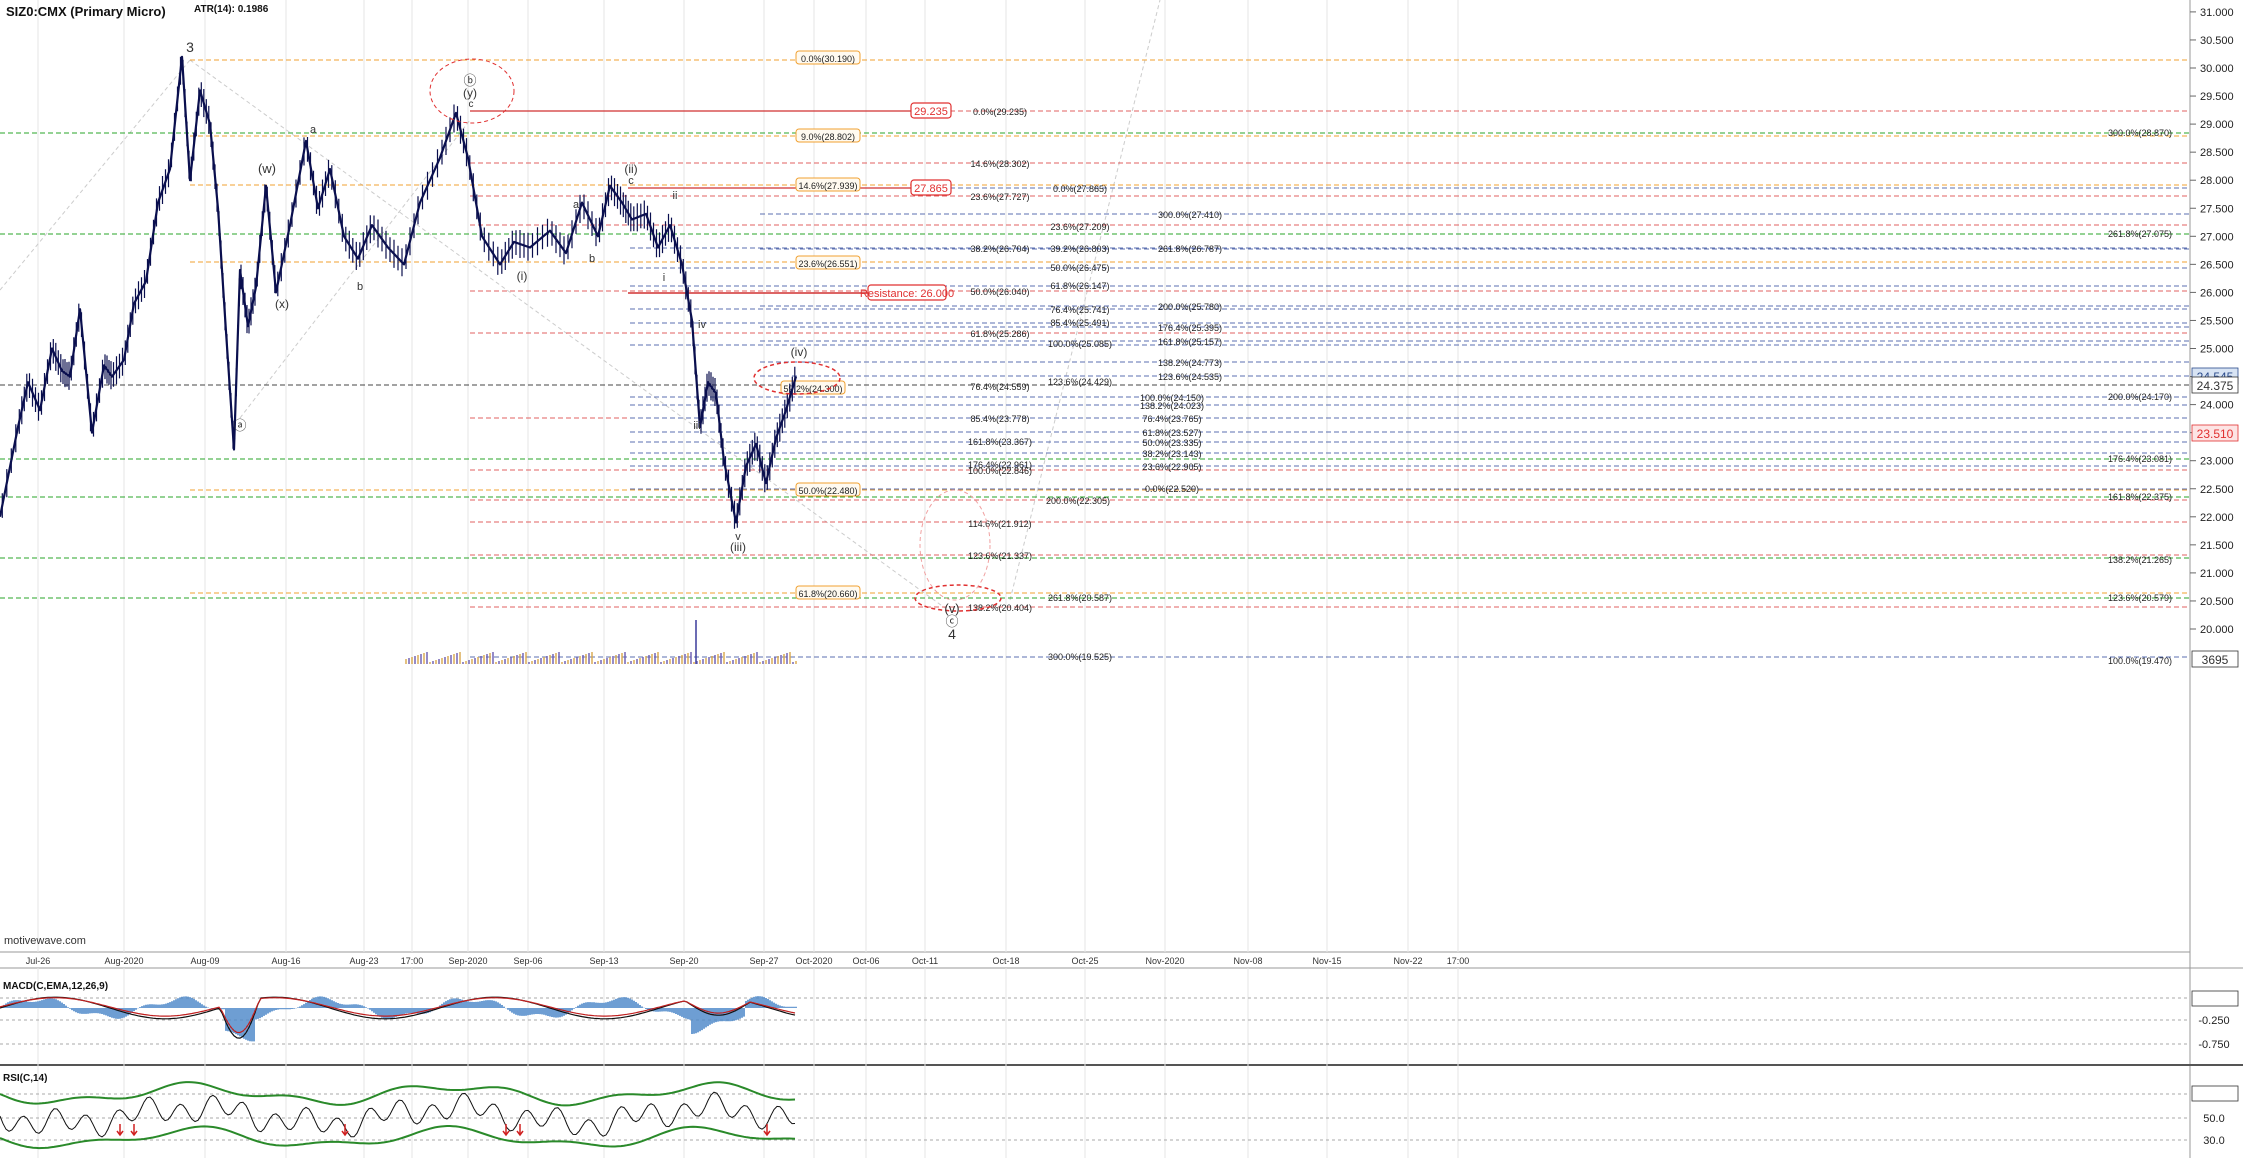 Image resolution: width=2243 pixels, height=1158 pixels. I want to click on y-tick-label: 30.000, so click(2217, 69).